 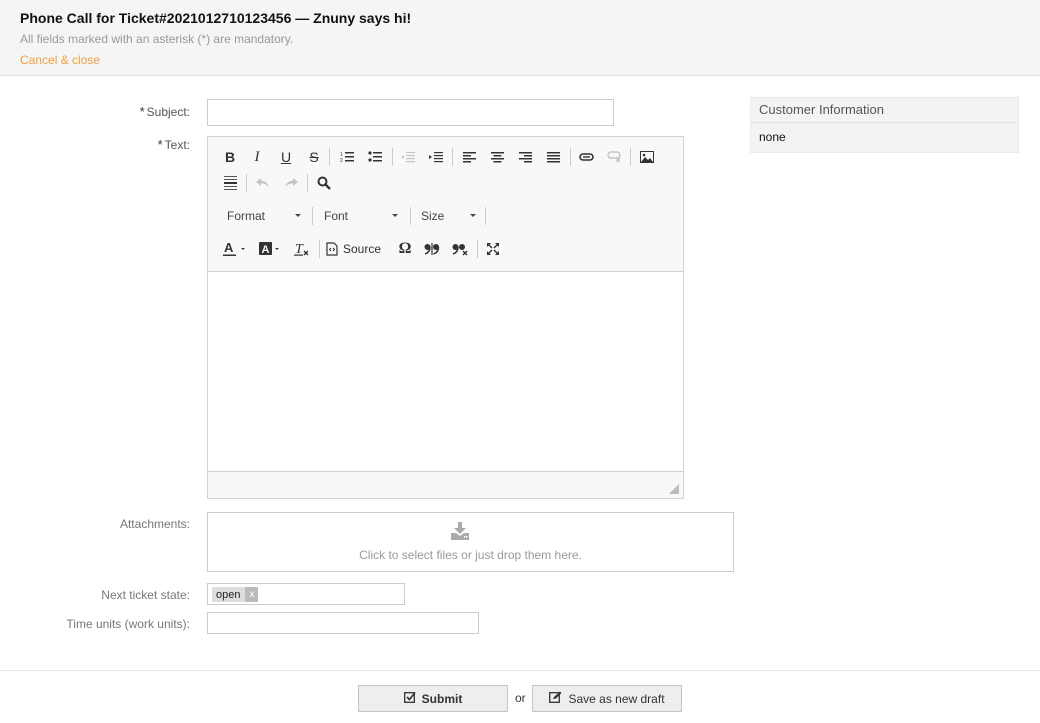 I want to click on find-icon, so click(x=324, y=183).